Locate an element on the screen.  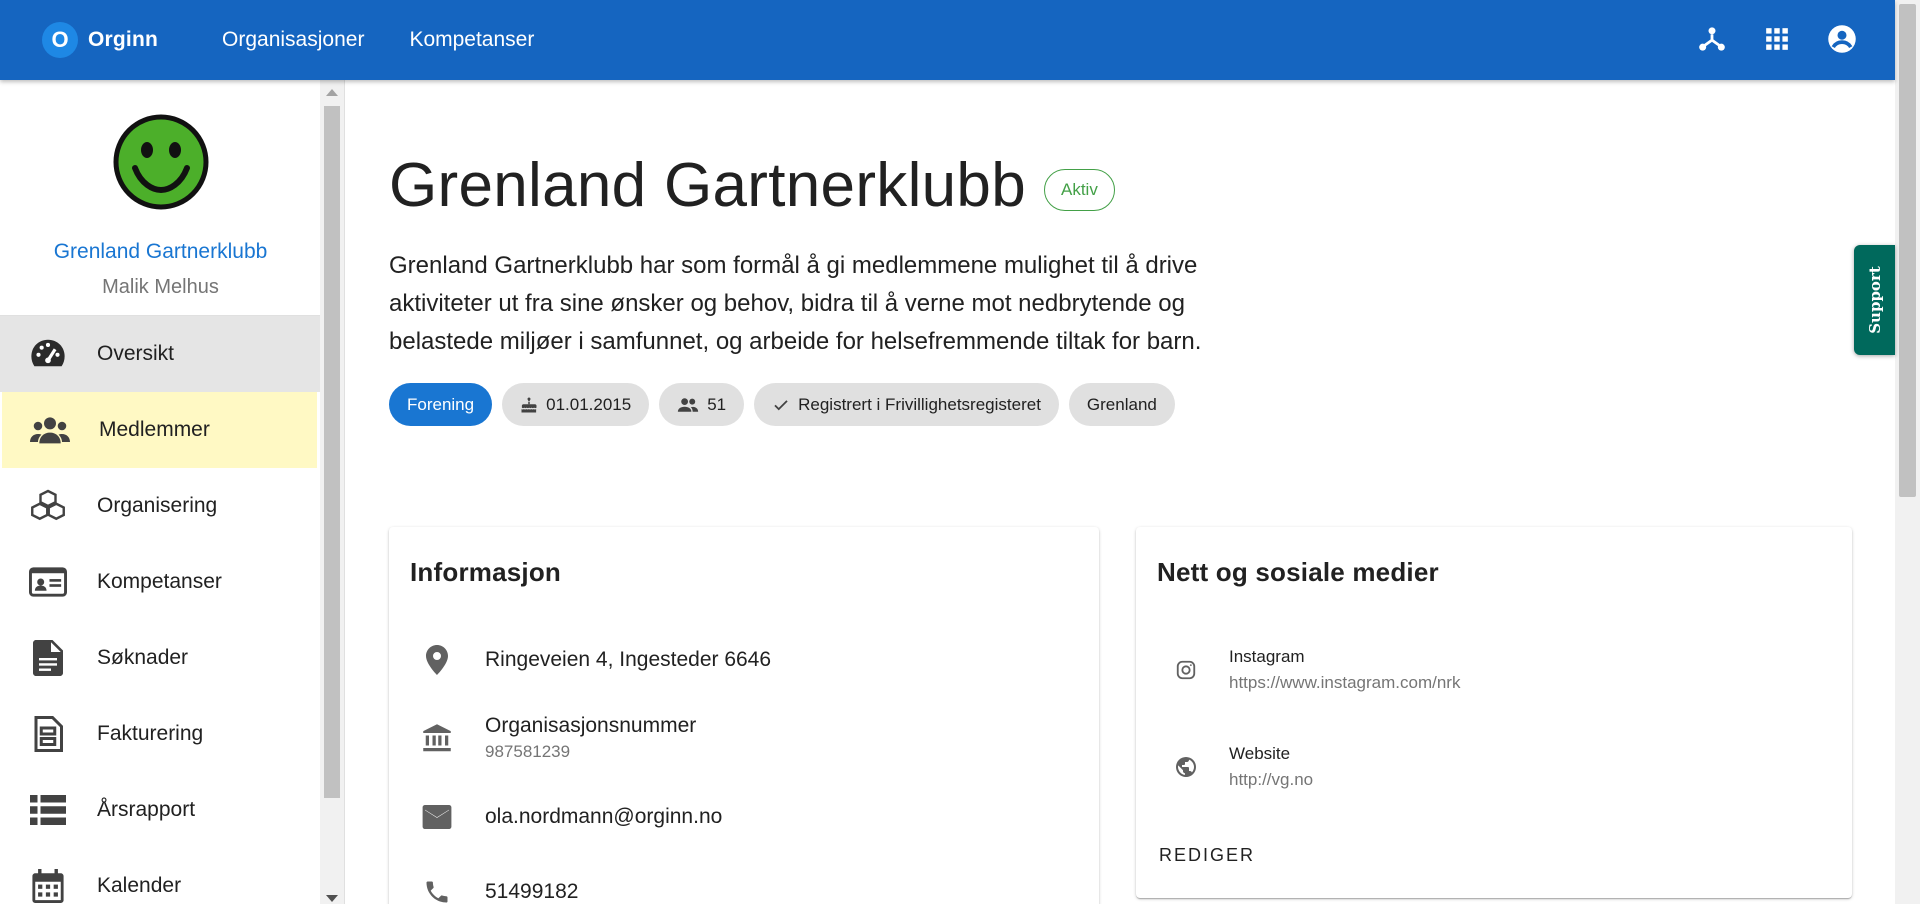
bank-icon is located at coordinates (437, 738).